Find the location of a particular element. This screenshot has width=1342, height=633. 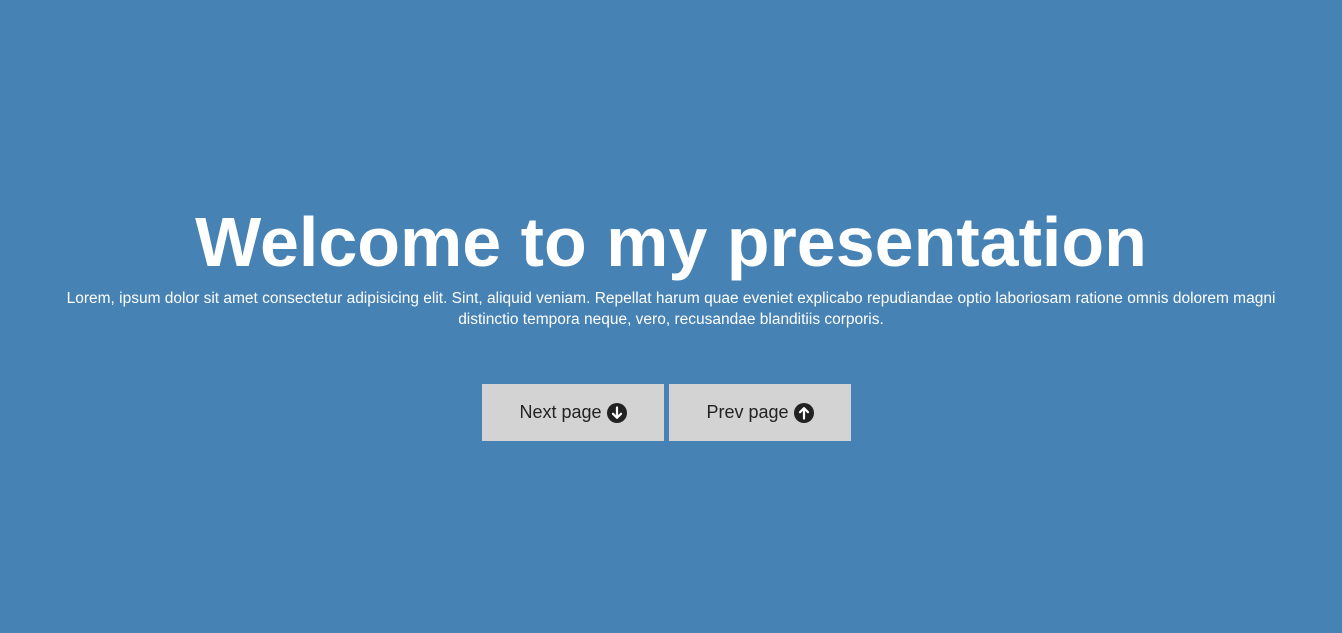

page-title: Welcome to my presentation is located at coordinates (671, 242).